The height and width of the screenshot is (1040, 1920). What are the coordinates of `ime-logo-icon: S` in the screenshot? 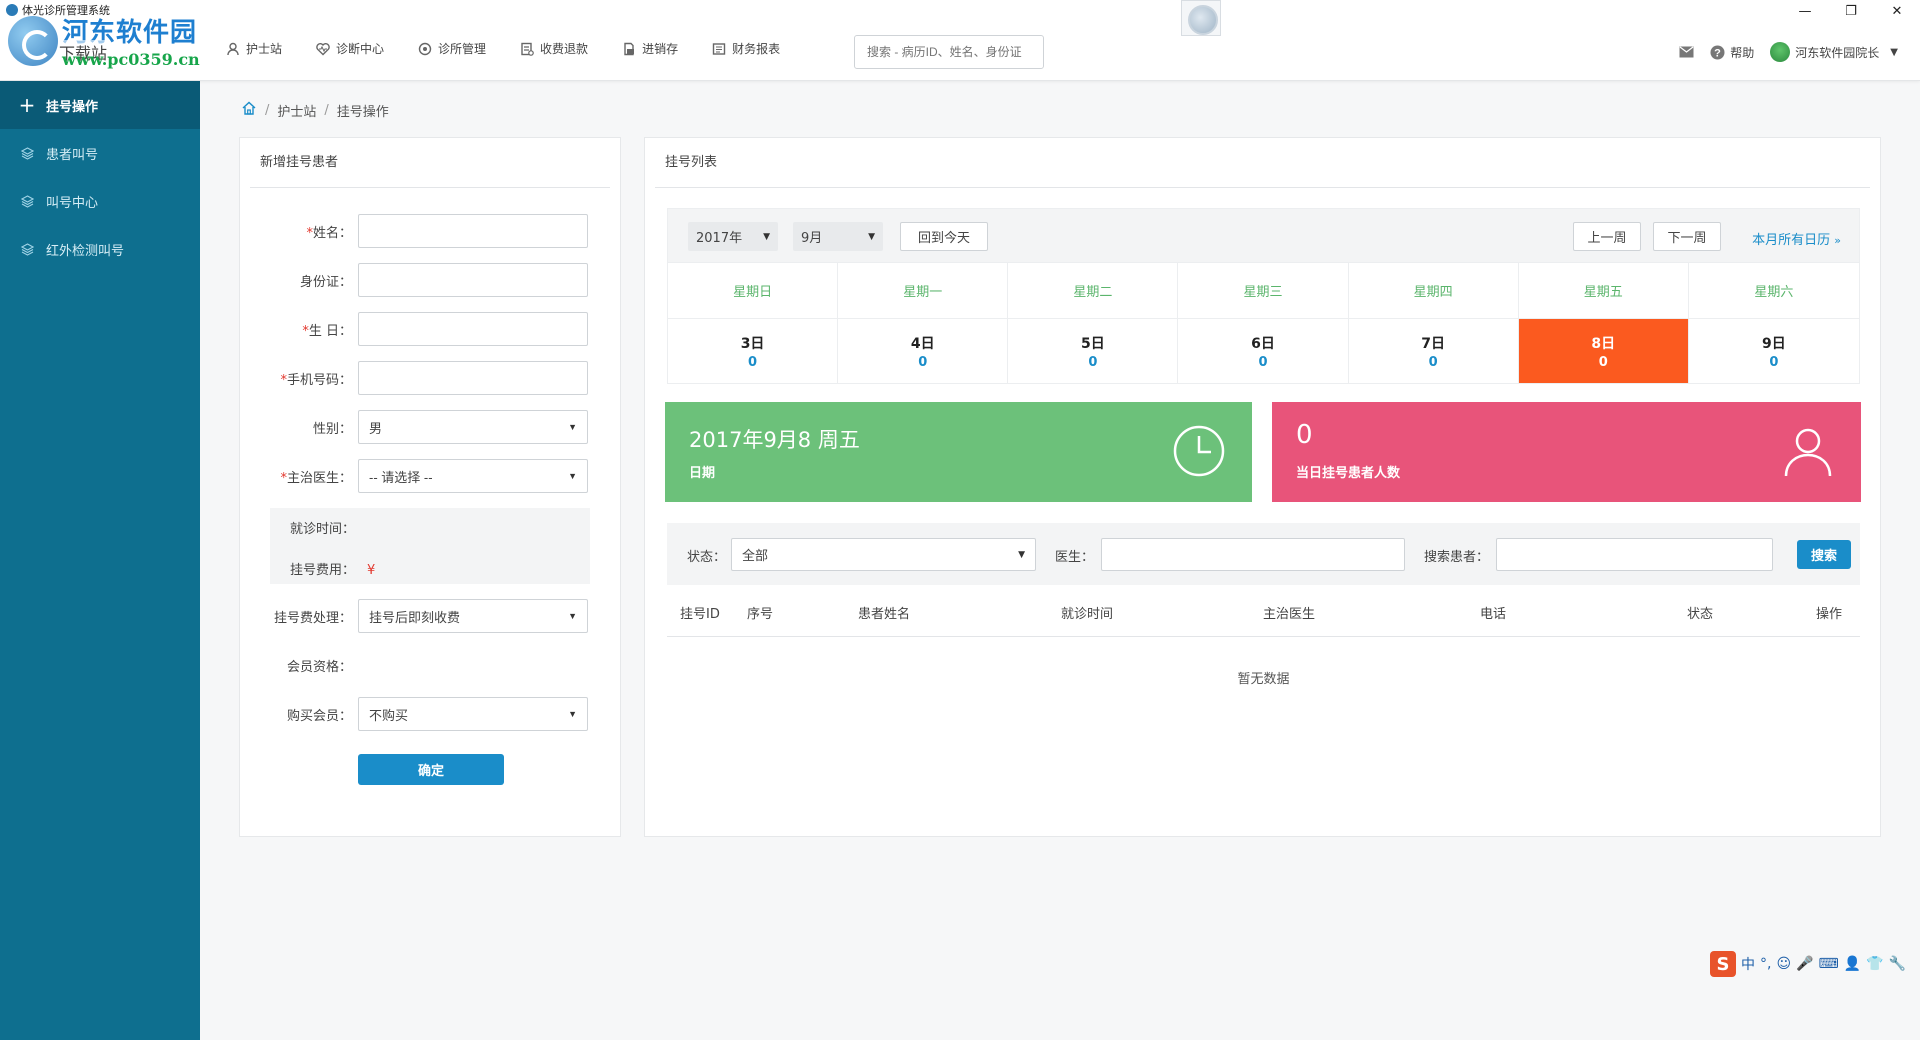 It's located at (1723, 964).